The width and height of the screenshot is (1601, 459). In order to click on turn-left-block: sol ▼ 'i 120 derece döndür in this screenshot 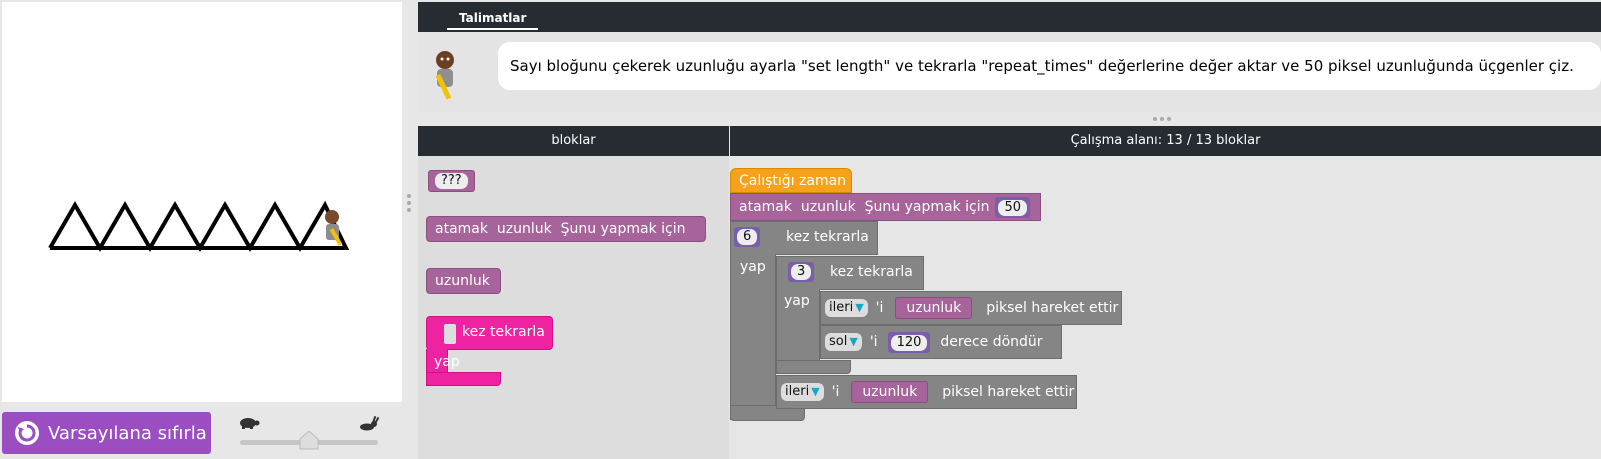, I will do `click(941, 342)`.